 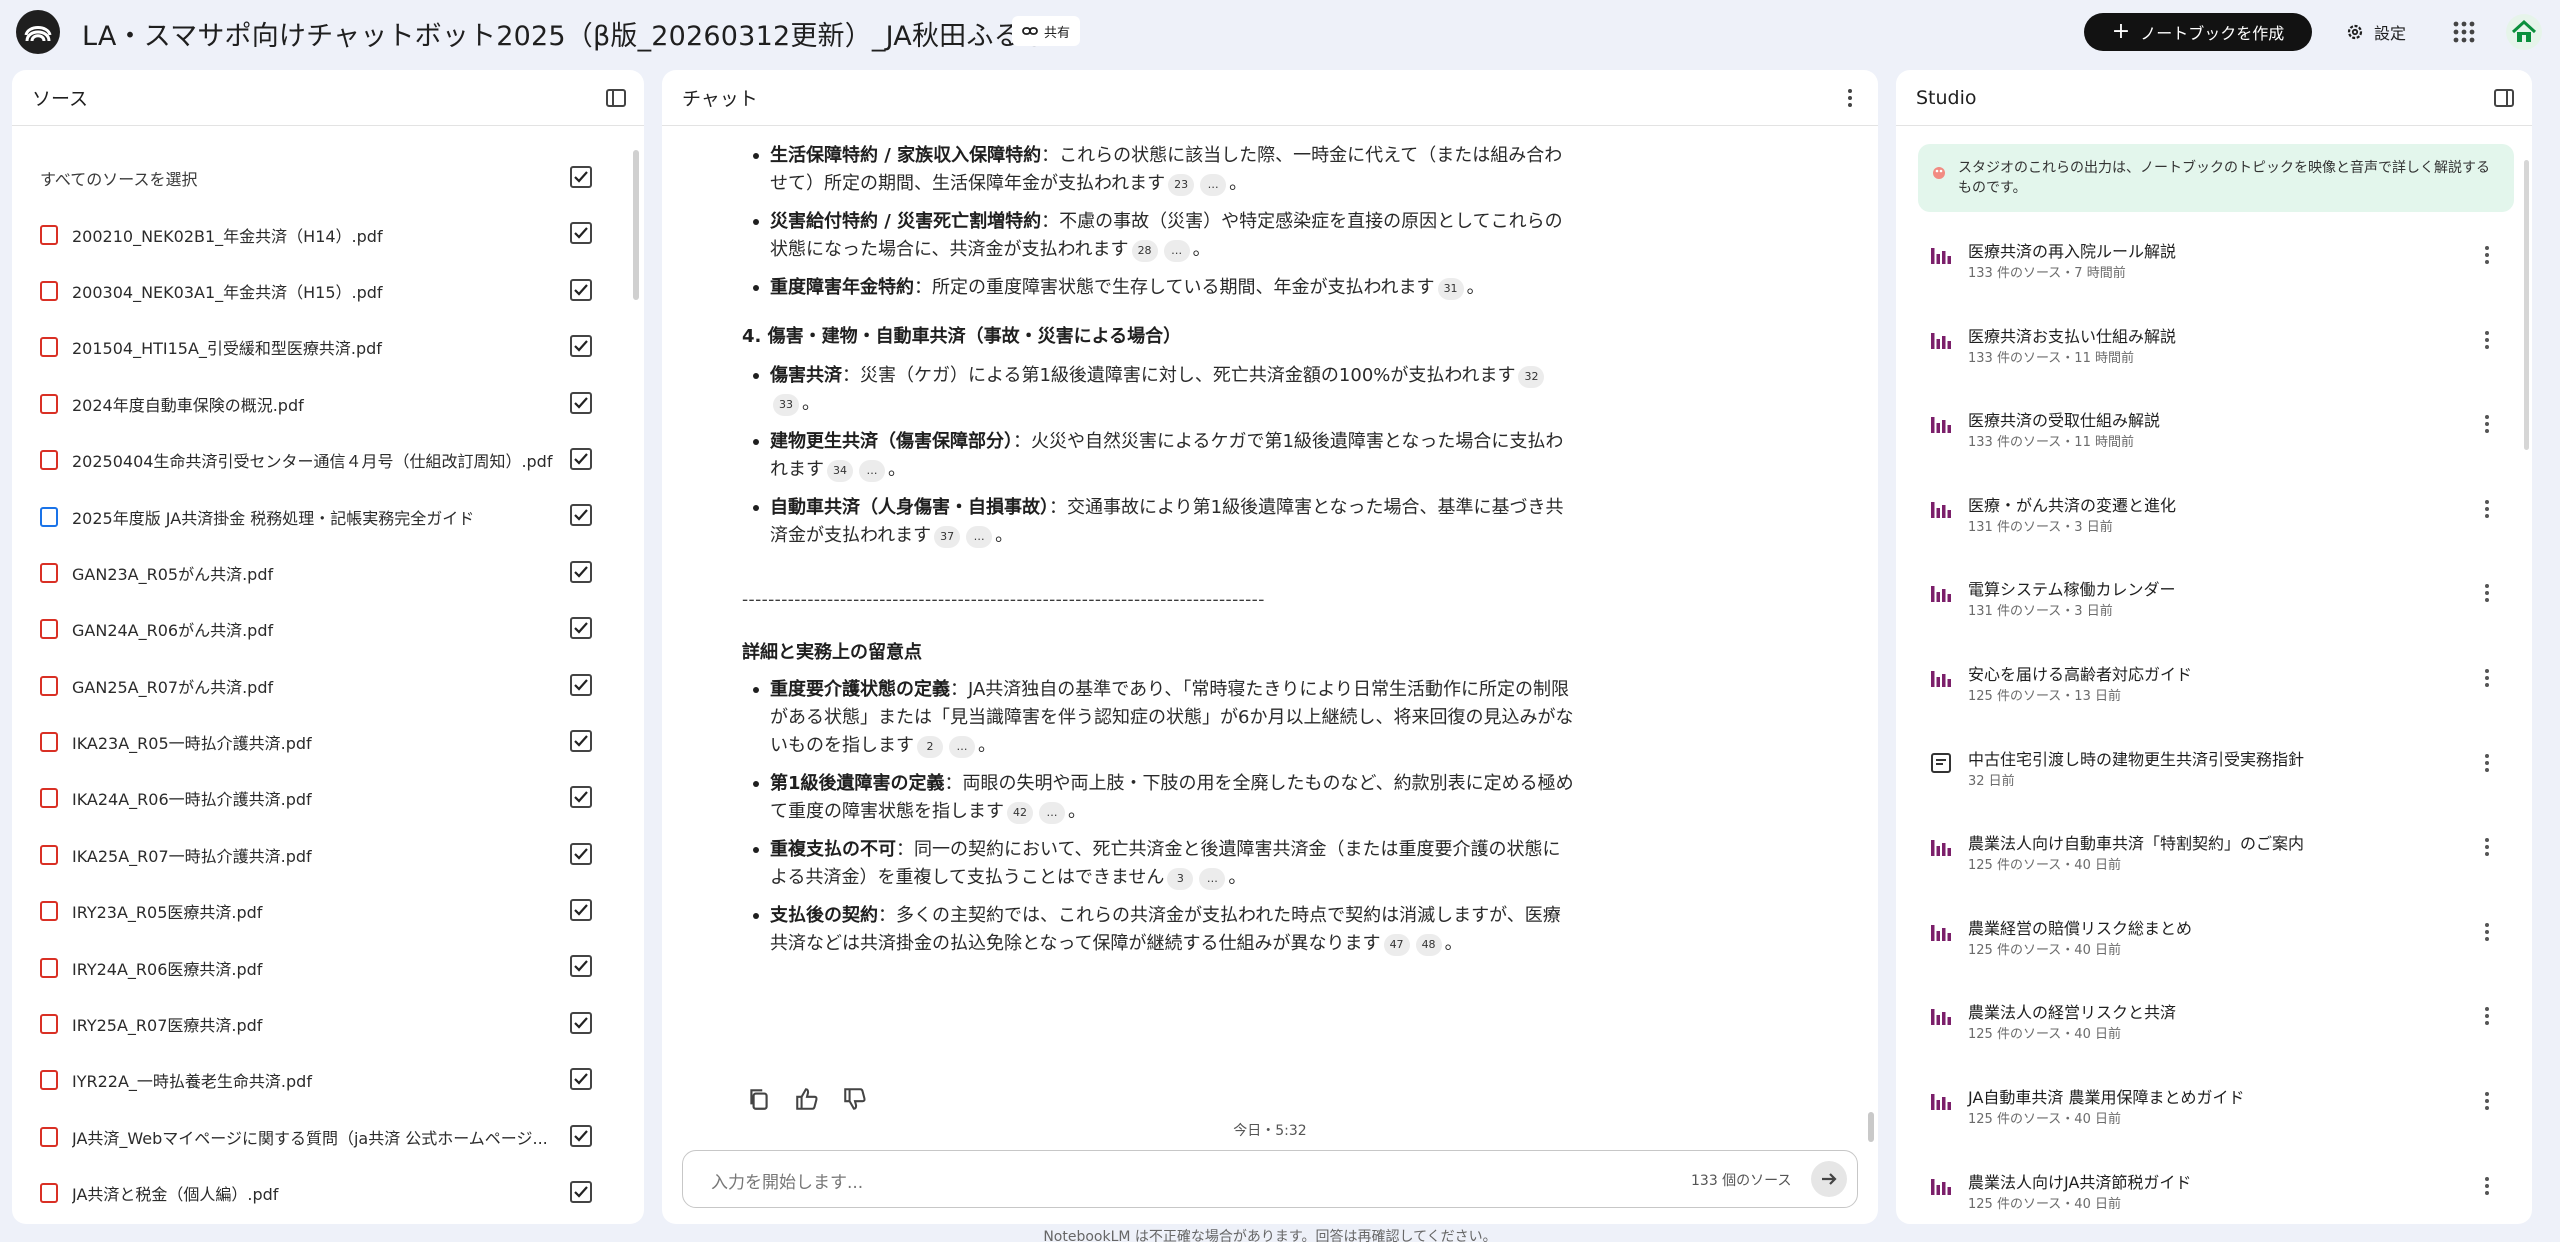 What do you see at coordinates (317, 798) in the screenshot?
I see `source-item: IKA24A_R06一時払介護共済.pdf` at bounding box center [317, 798].